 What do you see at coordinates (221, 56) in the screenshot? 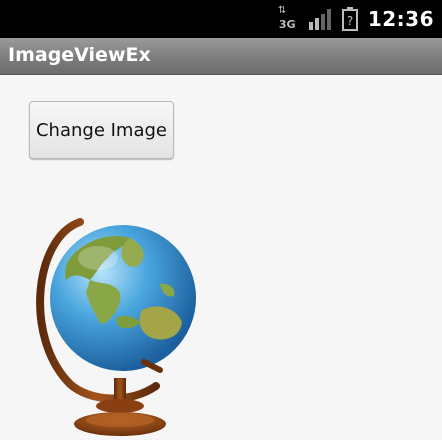
I see `title-bar: ImageViewEx` at bounding box center [221, 56].